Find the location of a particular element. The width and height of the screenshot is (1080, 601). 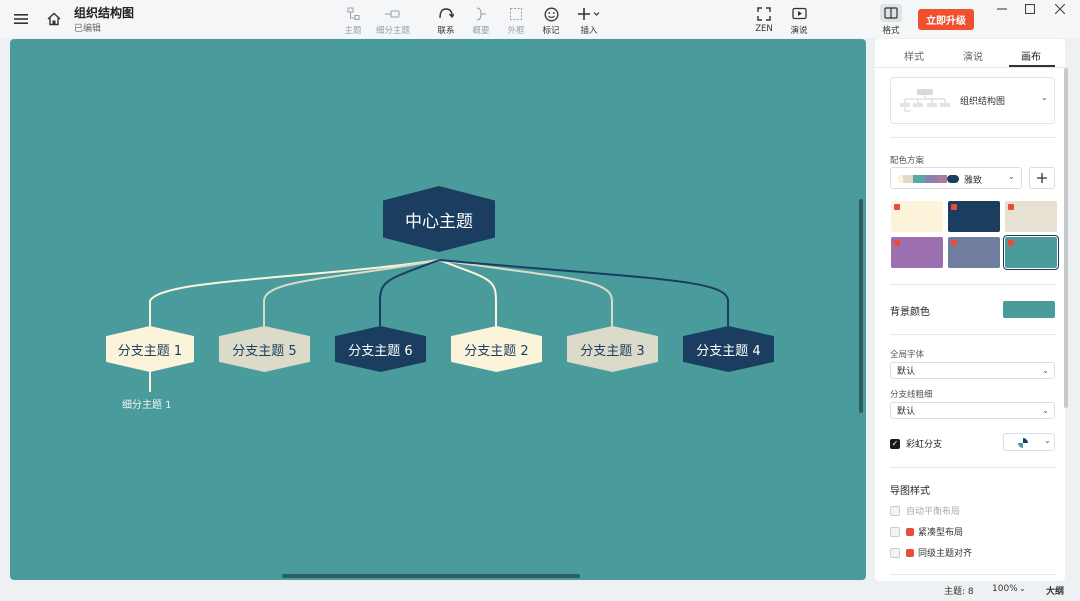

bg-color-label: 背景颜色 is located at coordinates (910, 312).